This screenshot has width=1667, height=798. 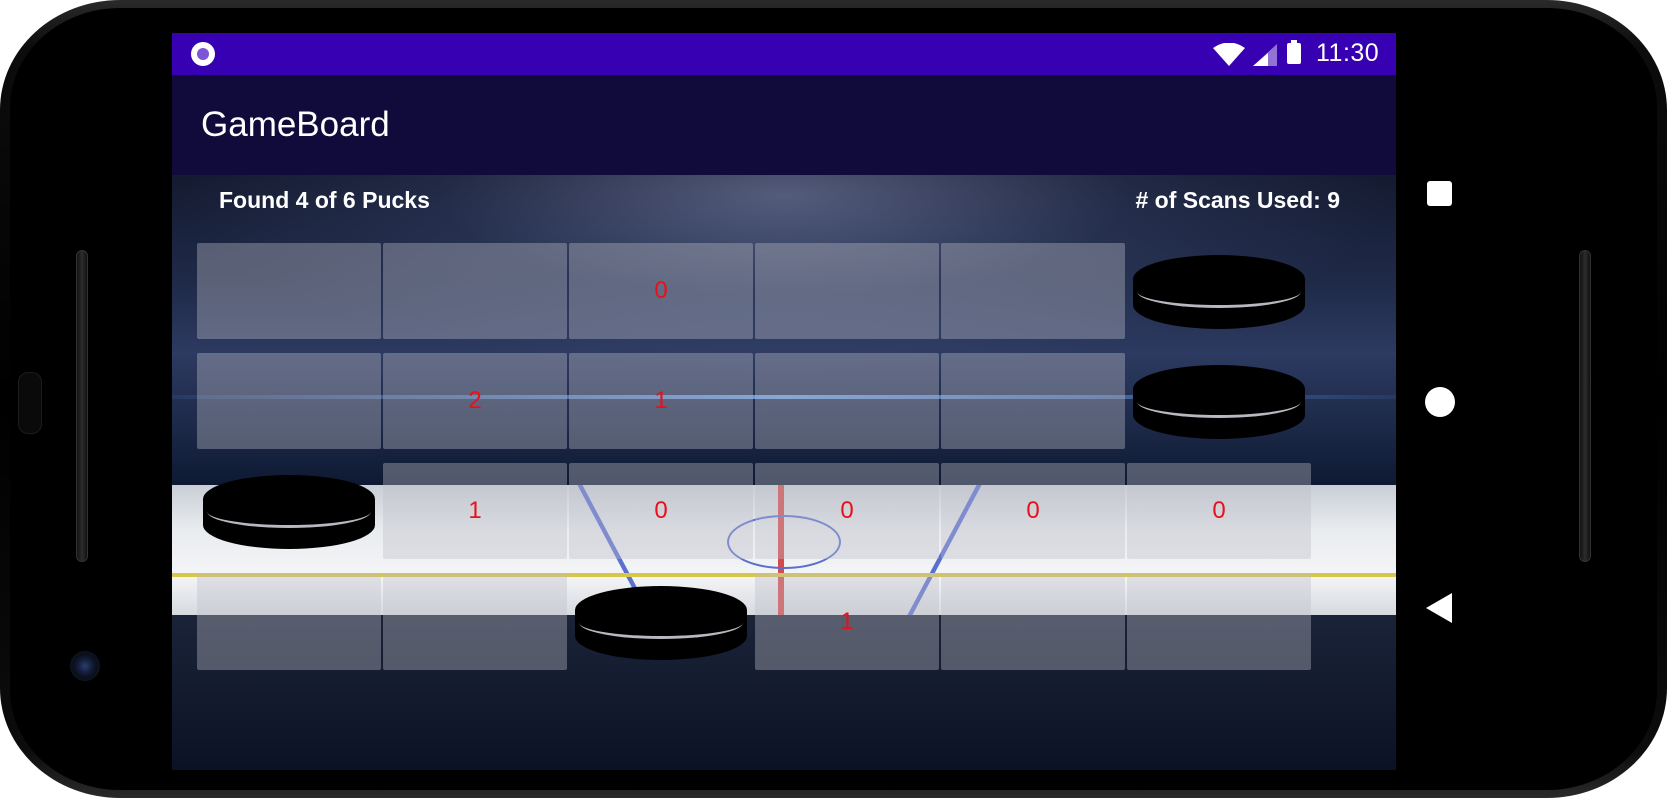 I want to click on home-circle-icon, so click(x=1440, y=402).